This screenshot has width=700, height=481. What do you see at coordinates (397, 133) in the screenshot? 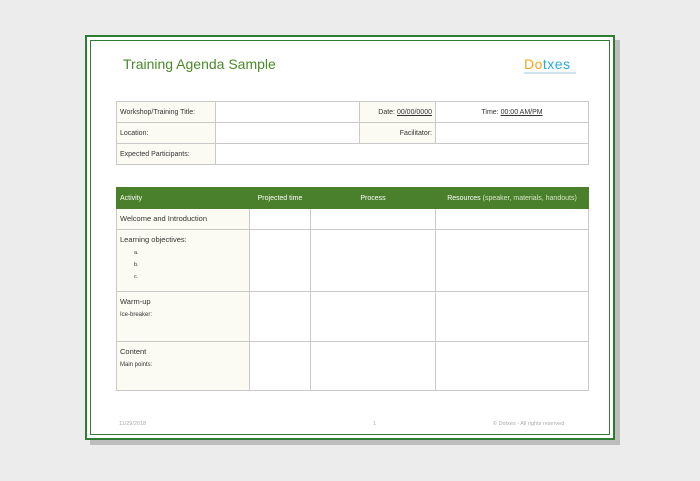
I see `facilitator-label: Facilitator:` at bounding box center [397, 133].